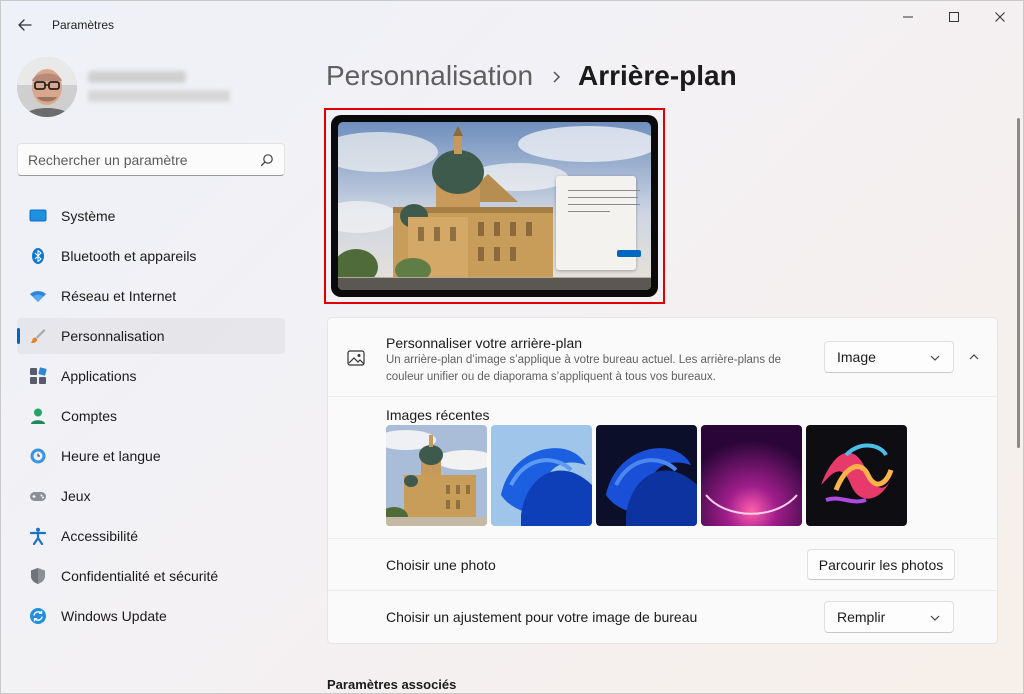 This screenshot has height=694, width=1024. I want to click on sidebar-item-label: Réseau et Internet, so click(119, 296).